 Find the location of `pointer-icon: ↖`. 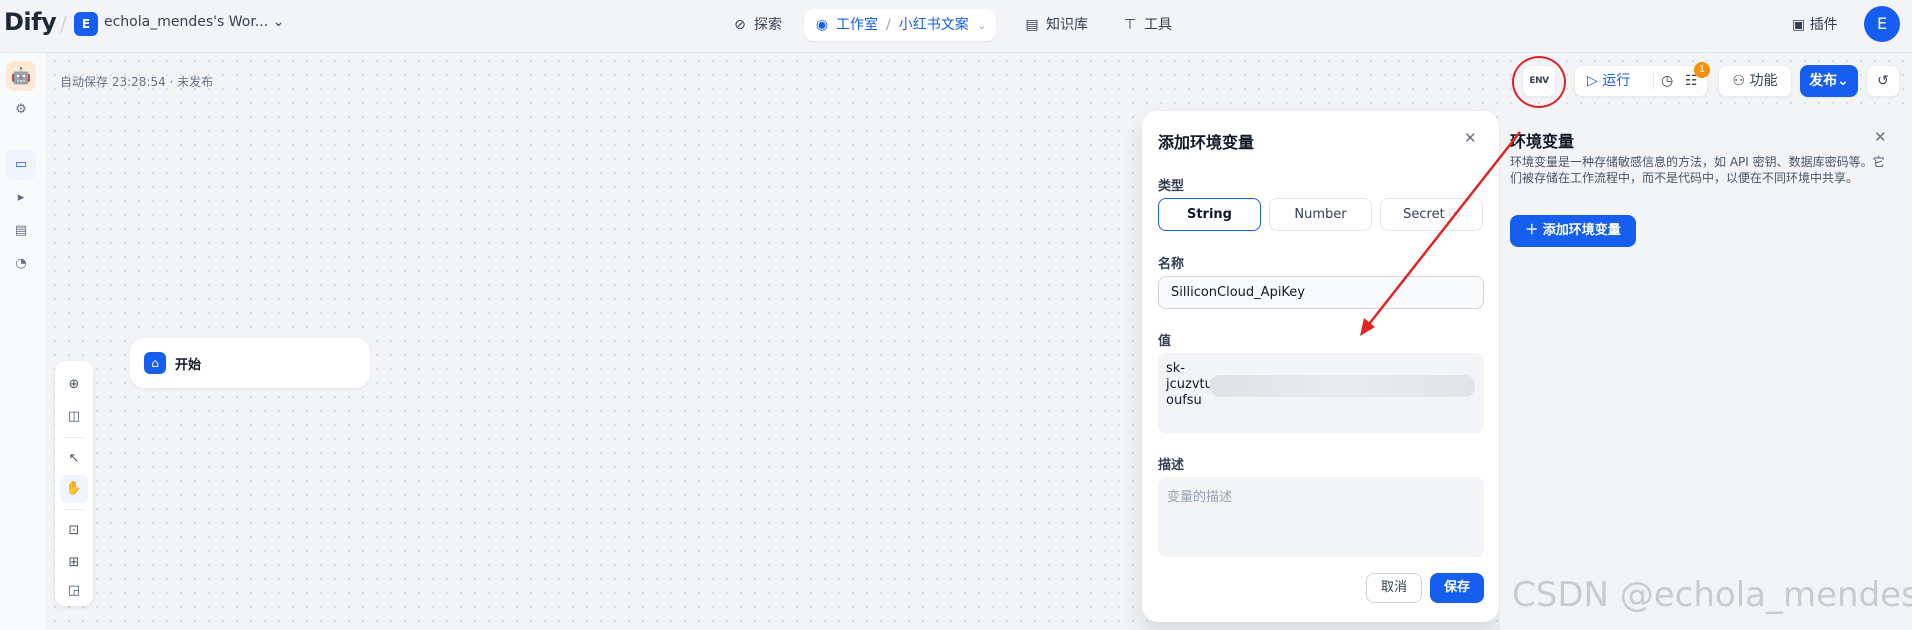

pointer-icon: ↖ is located at coordinates (74, 459).